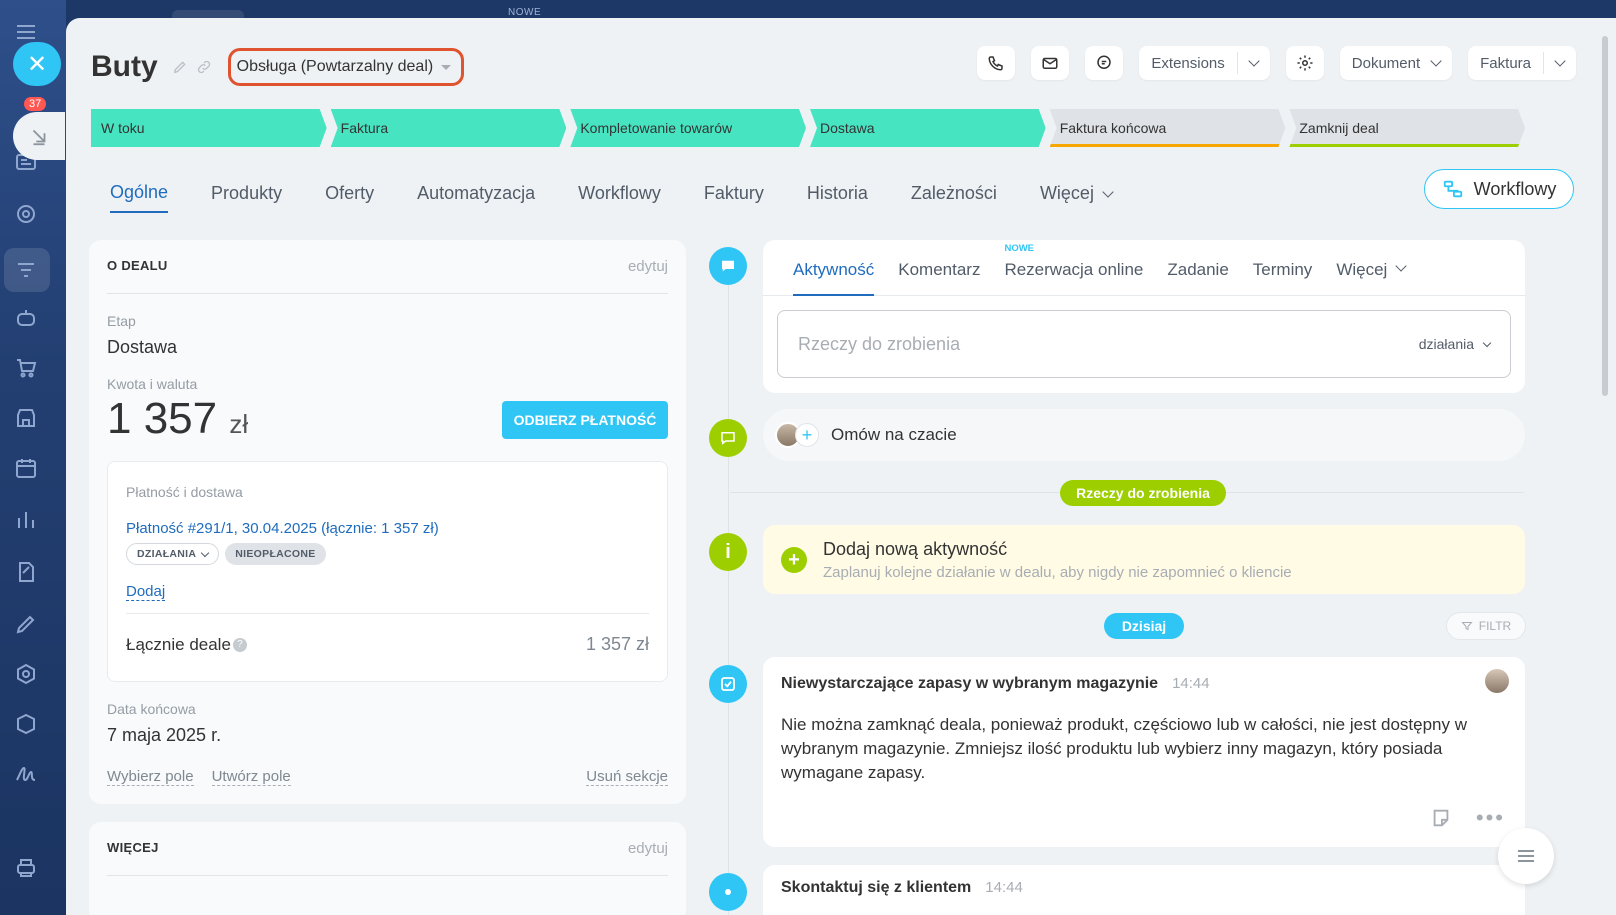 The image size is (1616, 915). Describe the element at coordinates (627, 777) in the screenshot. I see `delete-section-link: Usuń sekcje` at that location.